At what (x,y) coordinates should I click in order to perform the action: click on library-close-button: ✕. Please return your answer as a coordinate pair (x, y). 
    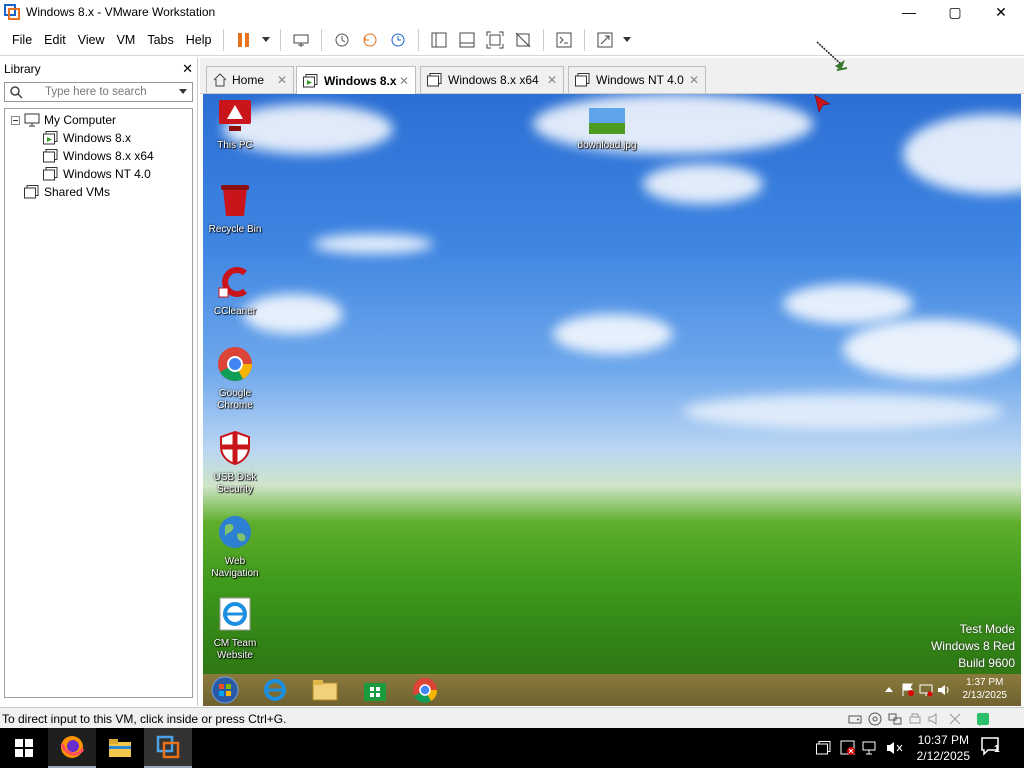
    Looking at the image, I should click on (187, 69).